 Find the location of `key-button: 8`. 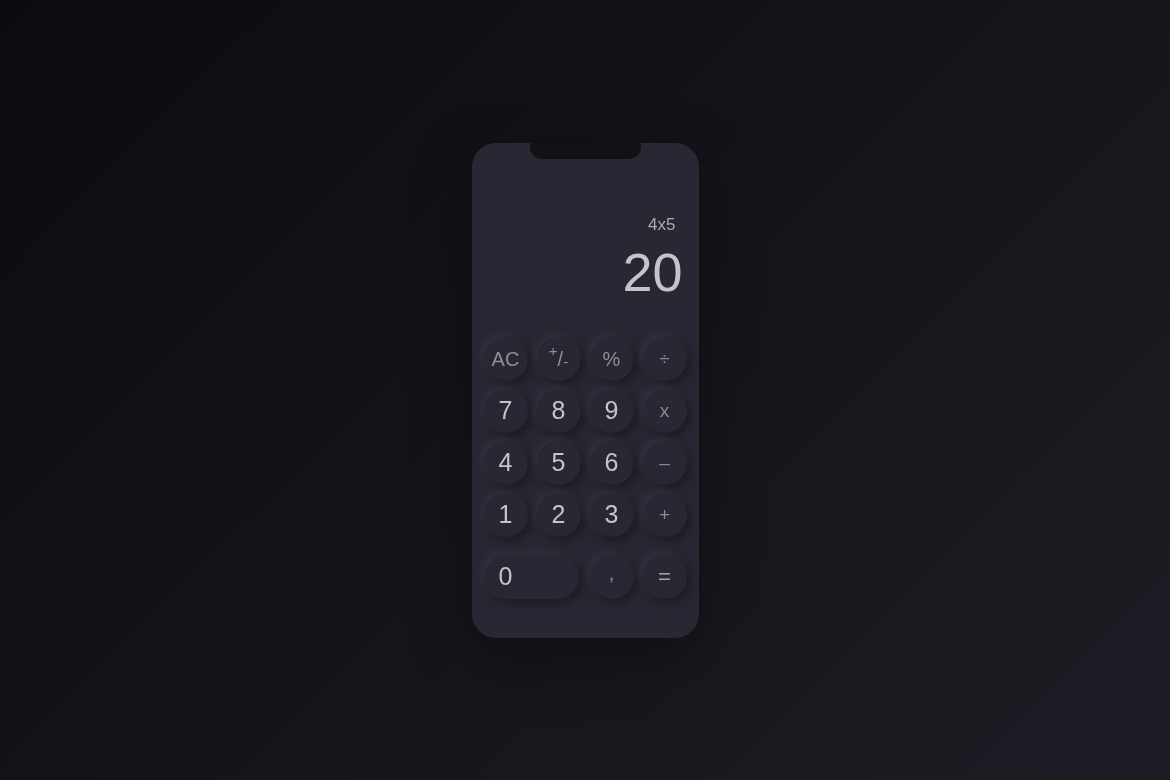

key-button: 8 is located at coordinates (558, 410).